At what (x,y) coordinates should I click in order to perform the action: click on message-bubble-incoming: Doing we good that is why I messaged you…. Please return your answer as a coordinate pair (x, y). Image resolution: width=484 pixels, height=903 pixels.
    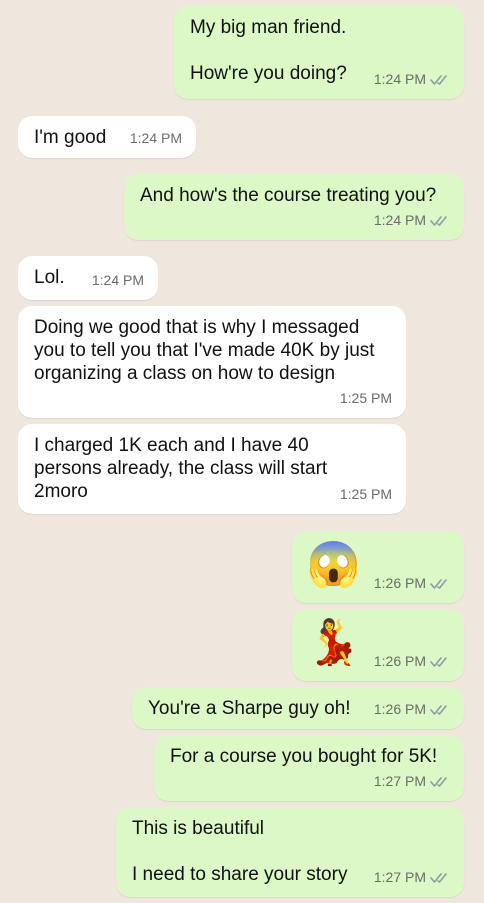
    Looking at the image, I should click on (212, 362).